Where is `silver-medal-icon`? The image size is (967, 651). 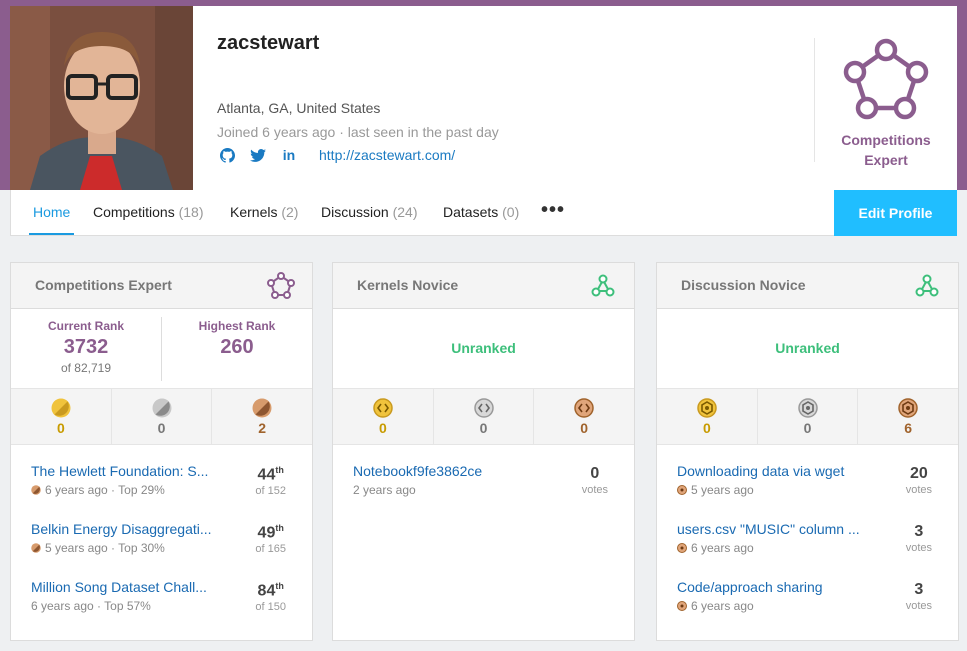
silver-medal-icon is located at coordinates (162, 408).